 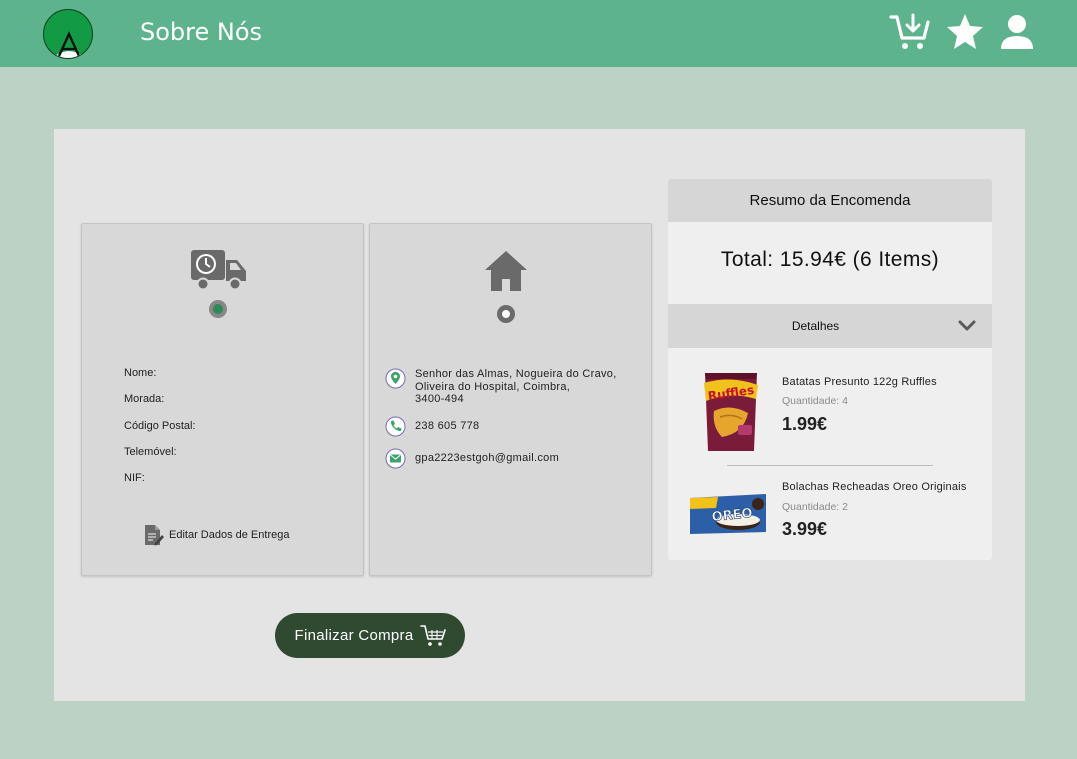 I want to click on store-phone: 238 605 778, so click(x=447, y=426).